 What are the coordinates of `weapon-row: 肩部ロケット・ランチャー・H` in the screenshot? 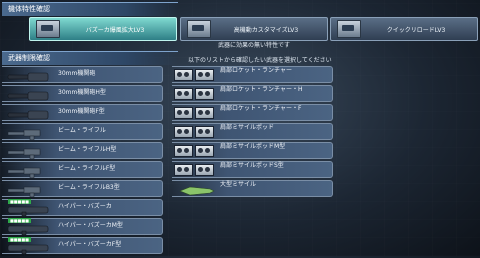 It's located at (252, 93).